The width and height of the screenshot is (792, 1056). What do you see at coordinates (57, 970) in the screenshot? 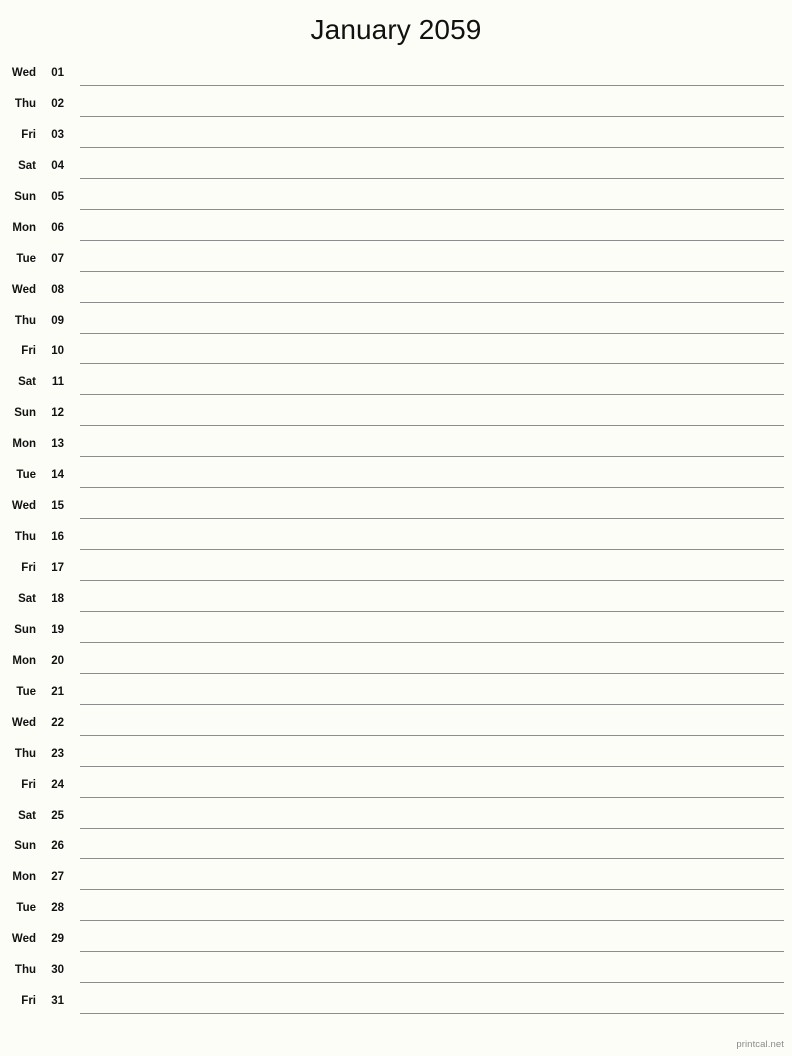
I see `day-number: 30` at bounding box center [57, 970].